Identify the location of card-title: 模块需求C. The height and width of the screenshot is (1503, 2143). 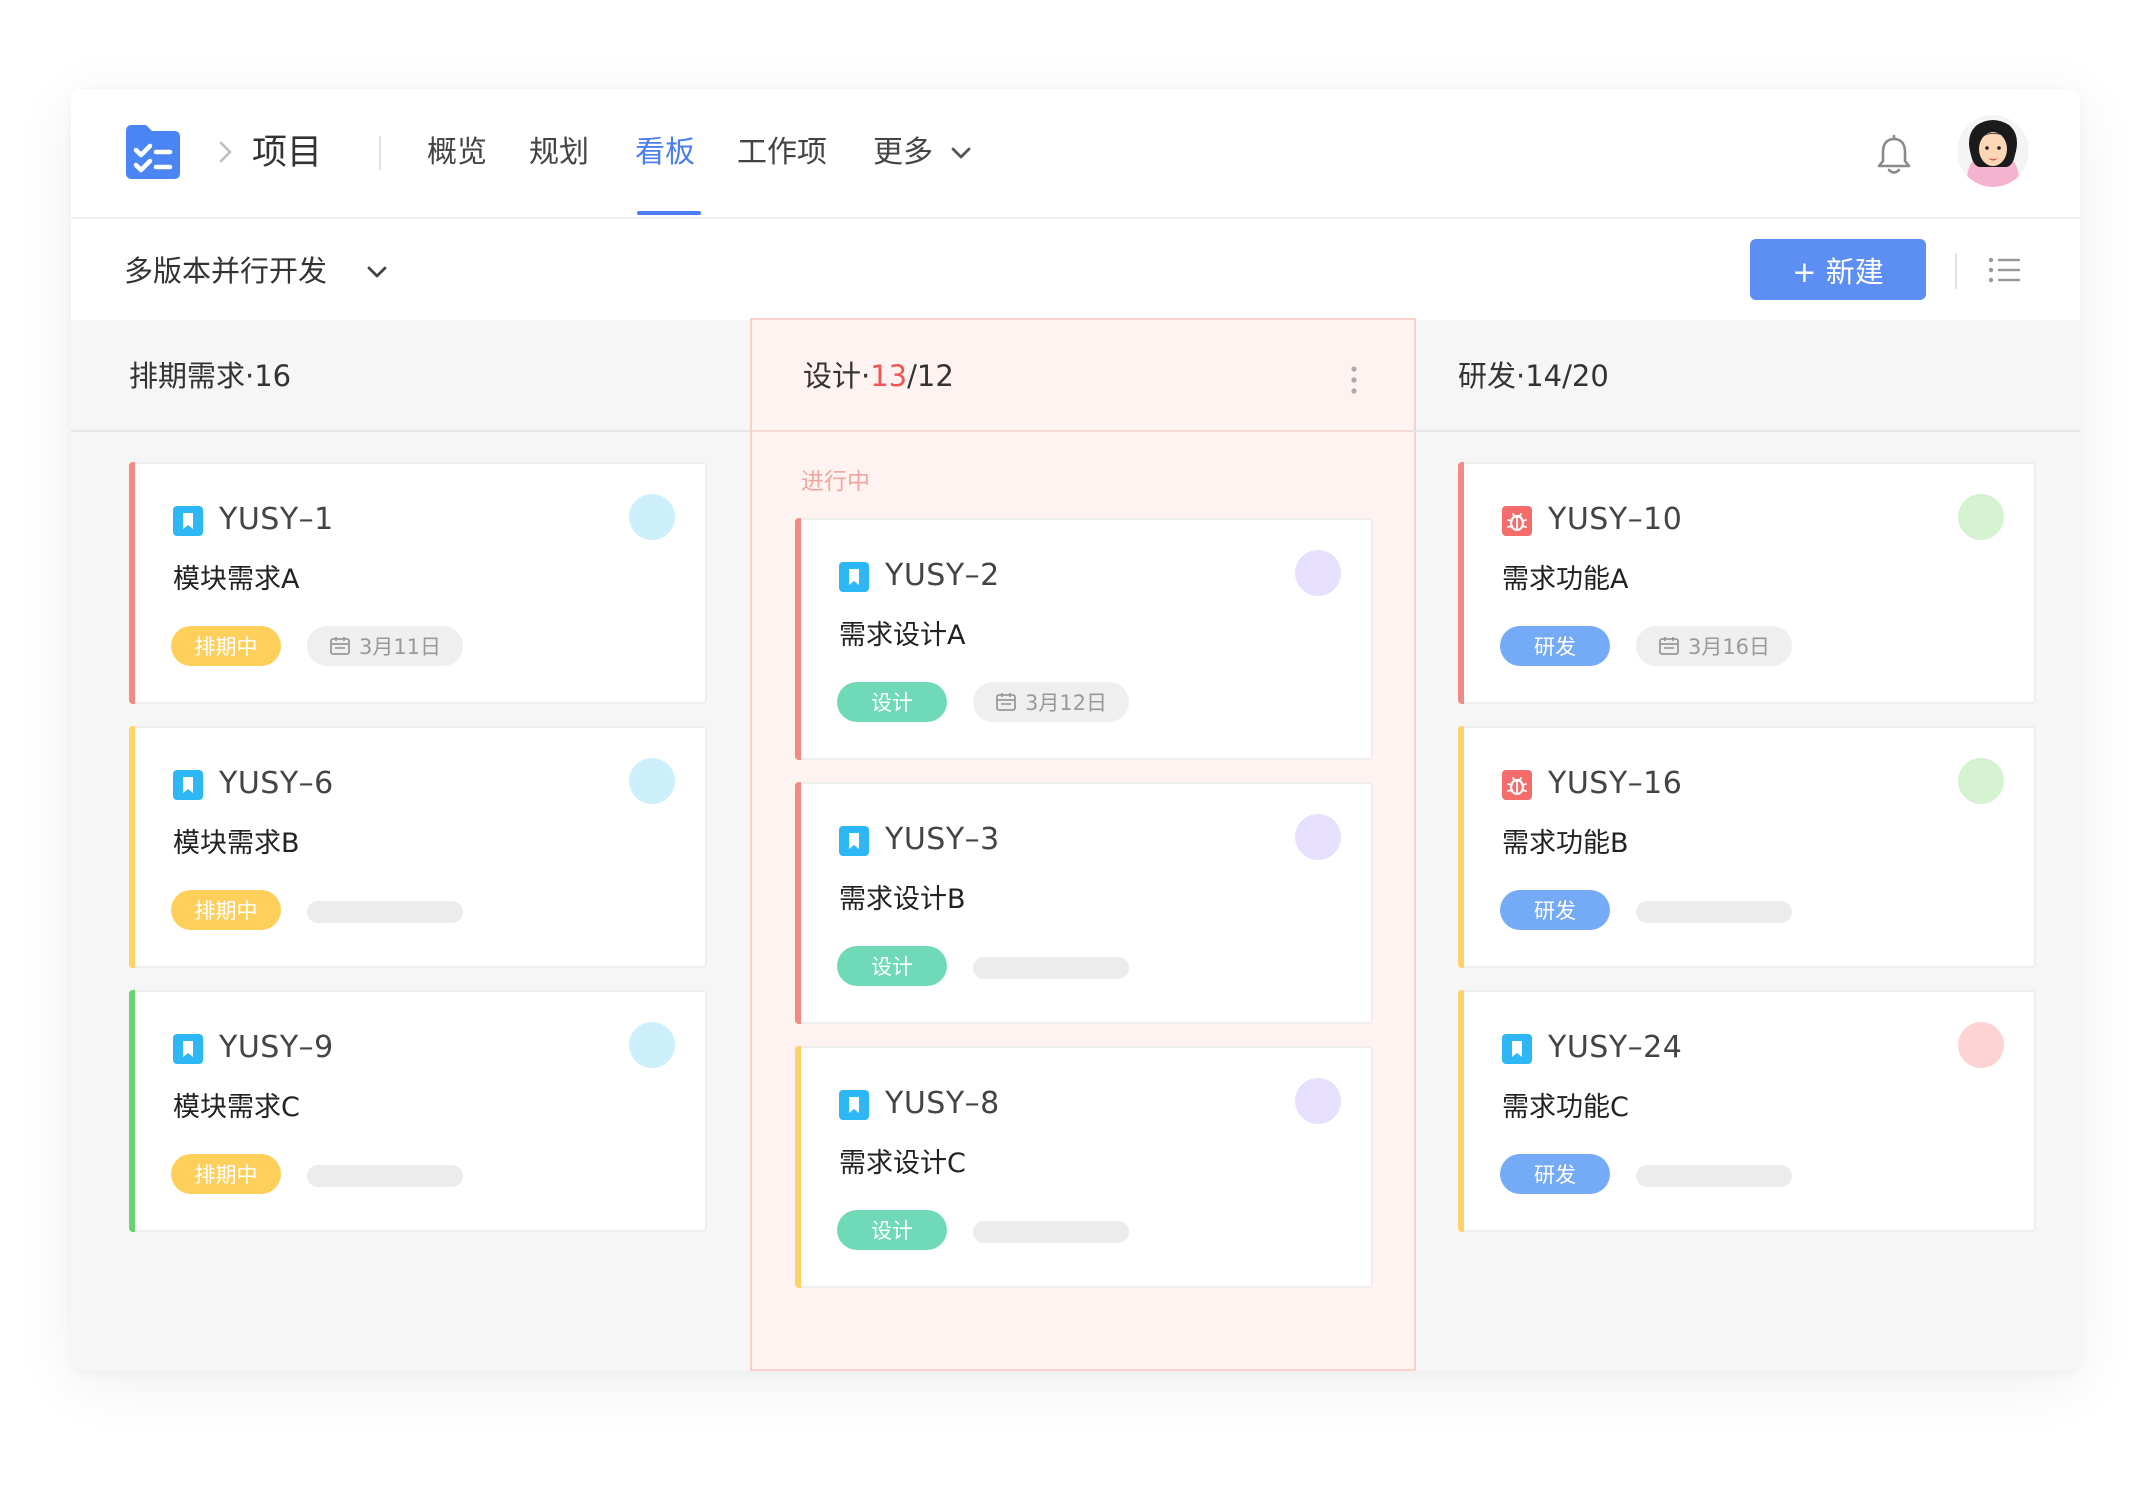
(236, 1107).